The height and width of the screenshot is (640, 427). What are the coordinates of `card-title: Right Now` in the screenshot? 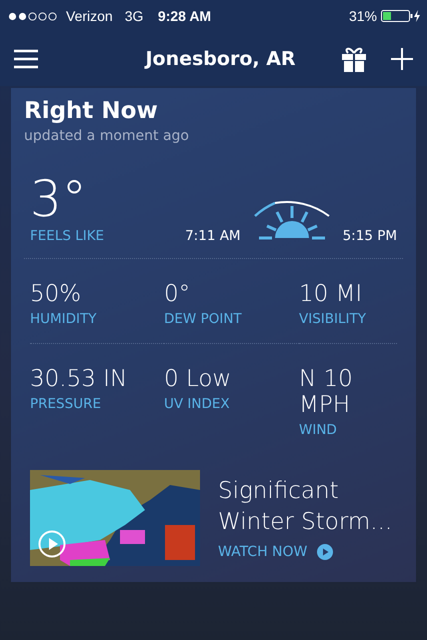 It's located at (91, 111).